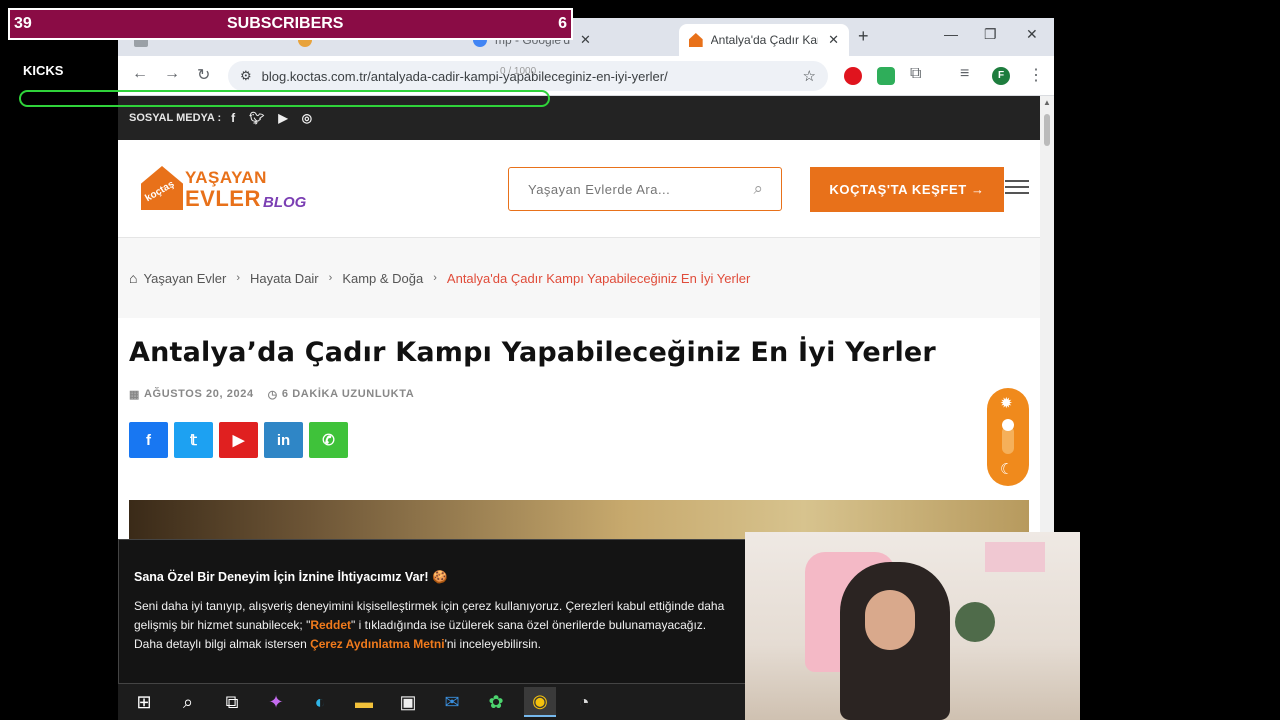 Image resolution: width=1280 pixels, height=720 pixels. What do you see at coordinates (43, 70) in the screenshot?
I see `kicks-label: KICKS` at bounding box center [43, 70].